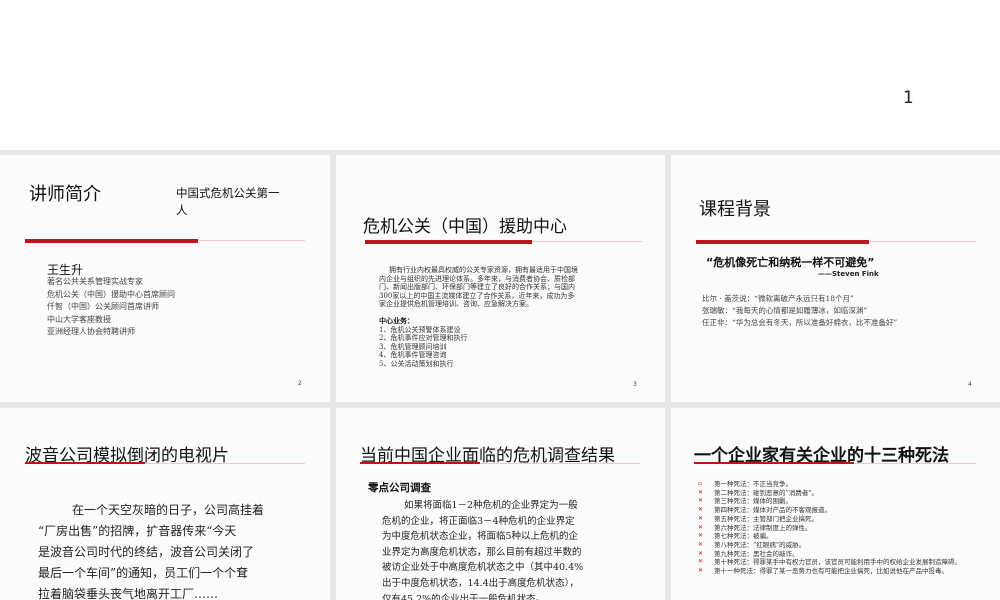  Describe the element at coordinates (491, 505) in the screenshot. I see `text-line: 如果将面临1－2种危机的企业界定为一般` at that location.